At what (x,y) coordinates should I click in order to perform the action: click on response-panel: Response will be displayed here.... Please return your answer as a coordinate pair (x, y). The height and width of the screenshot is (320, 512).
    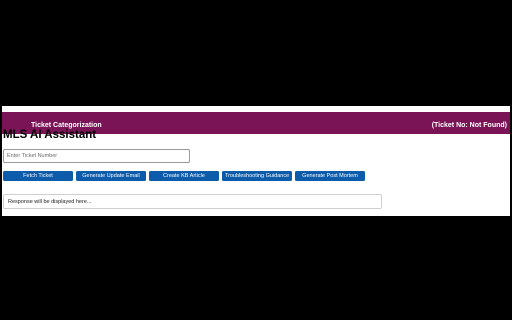
    Looking at the image, I should click on (192, 201).